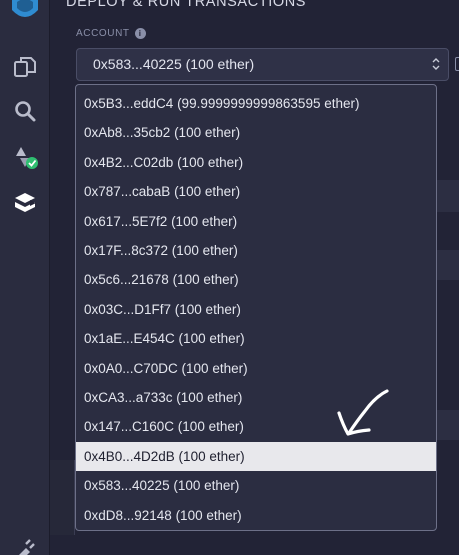  What do you see at coordinates (256, 132) in the screenshot?
I see `account-option: 0xAb8...35cb2 (100 ether)` at bounding box center [256, 132].